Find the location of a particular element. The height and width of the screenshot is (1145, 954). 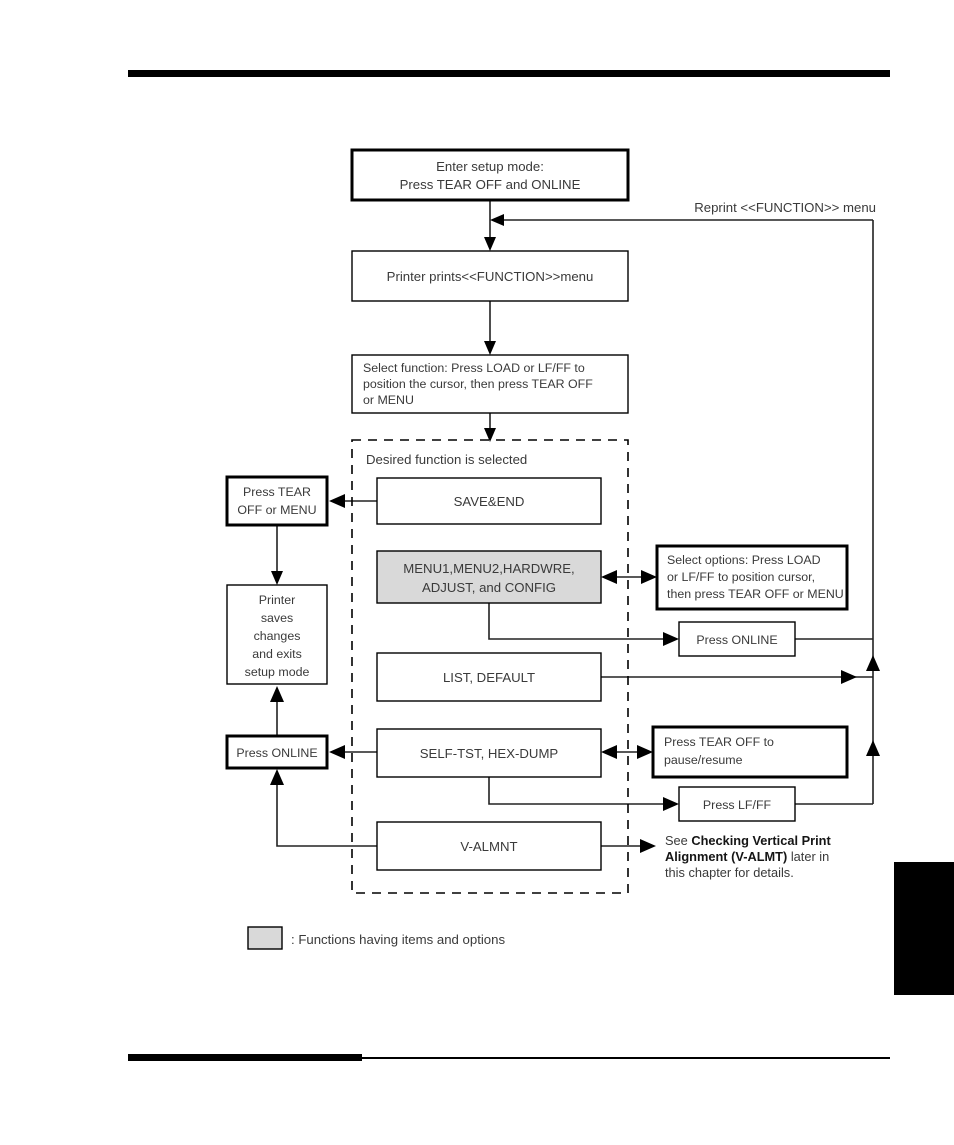

edge-label-reprint: Reprint <<FUNCTION>> menu is located at coordinates (785, 207).